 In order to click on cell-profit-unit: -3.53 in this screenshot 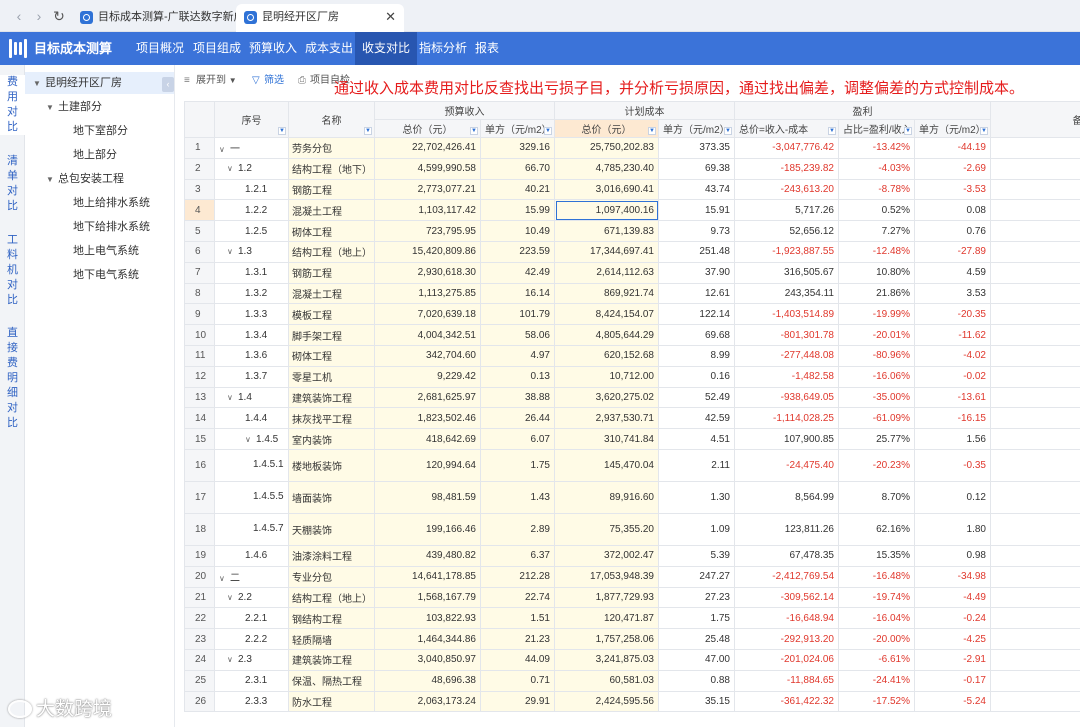, I will do `click(952, 189)`.